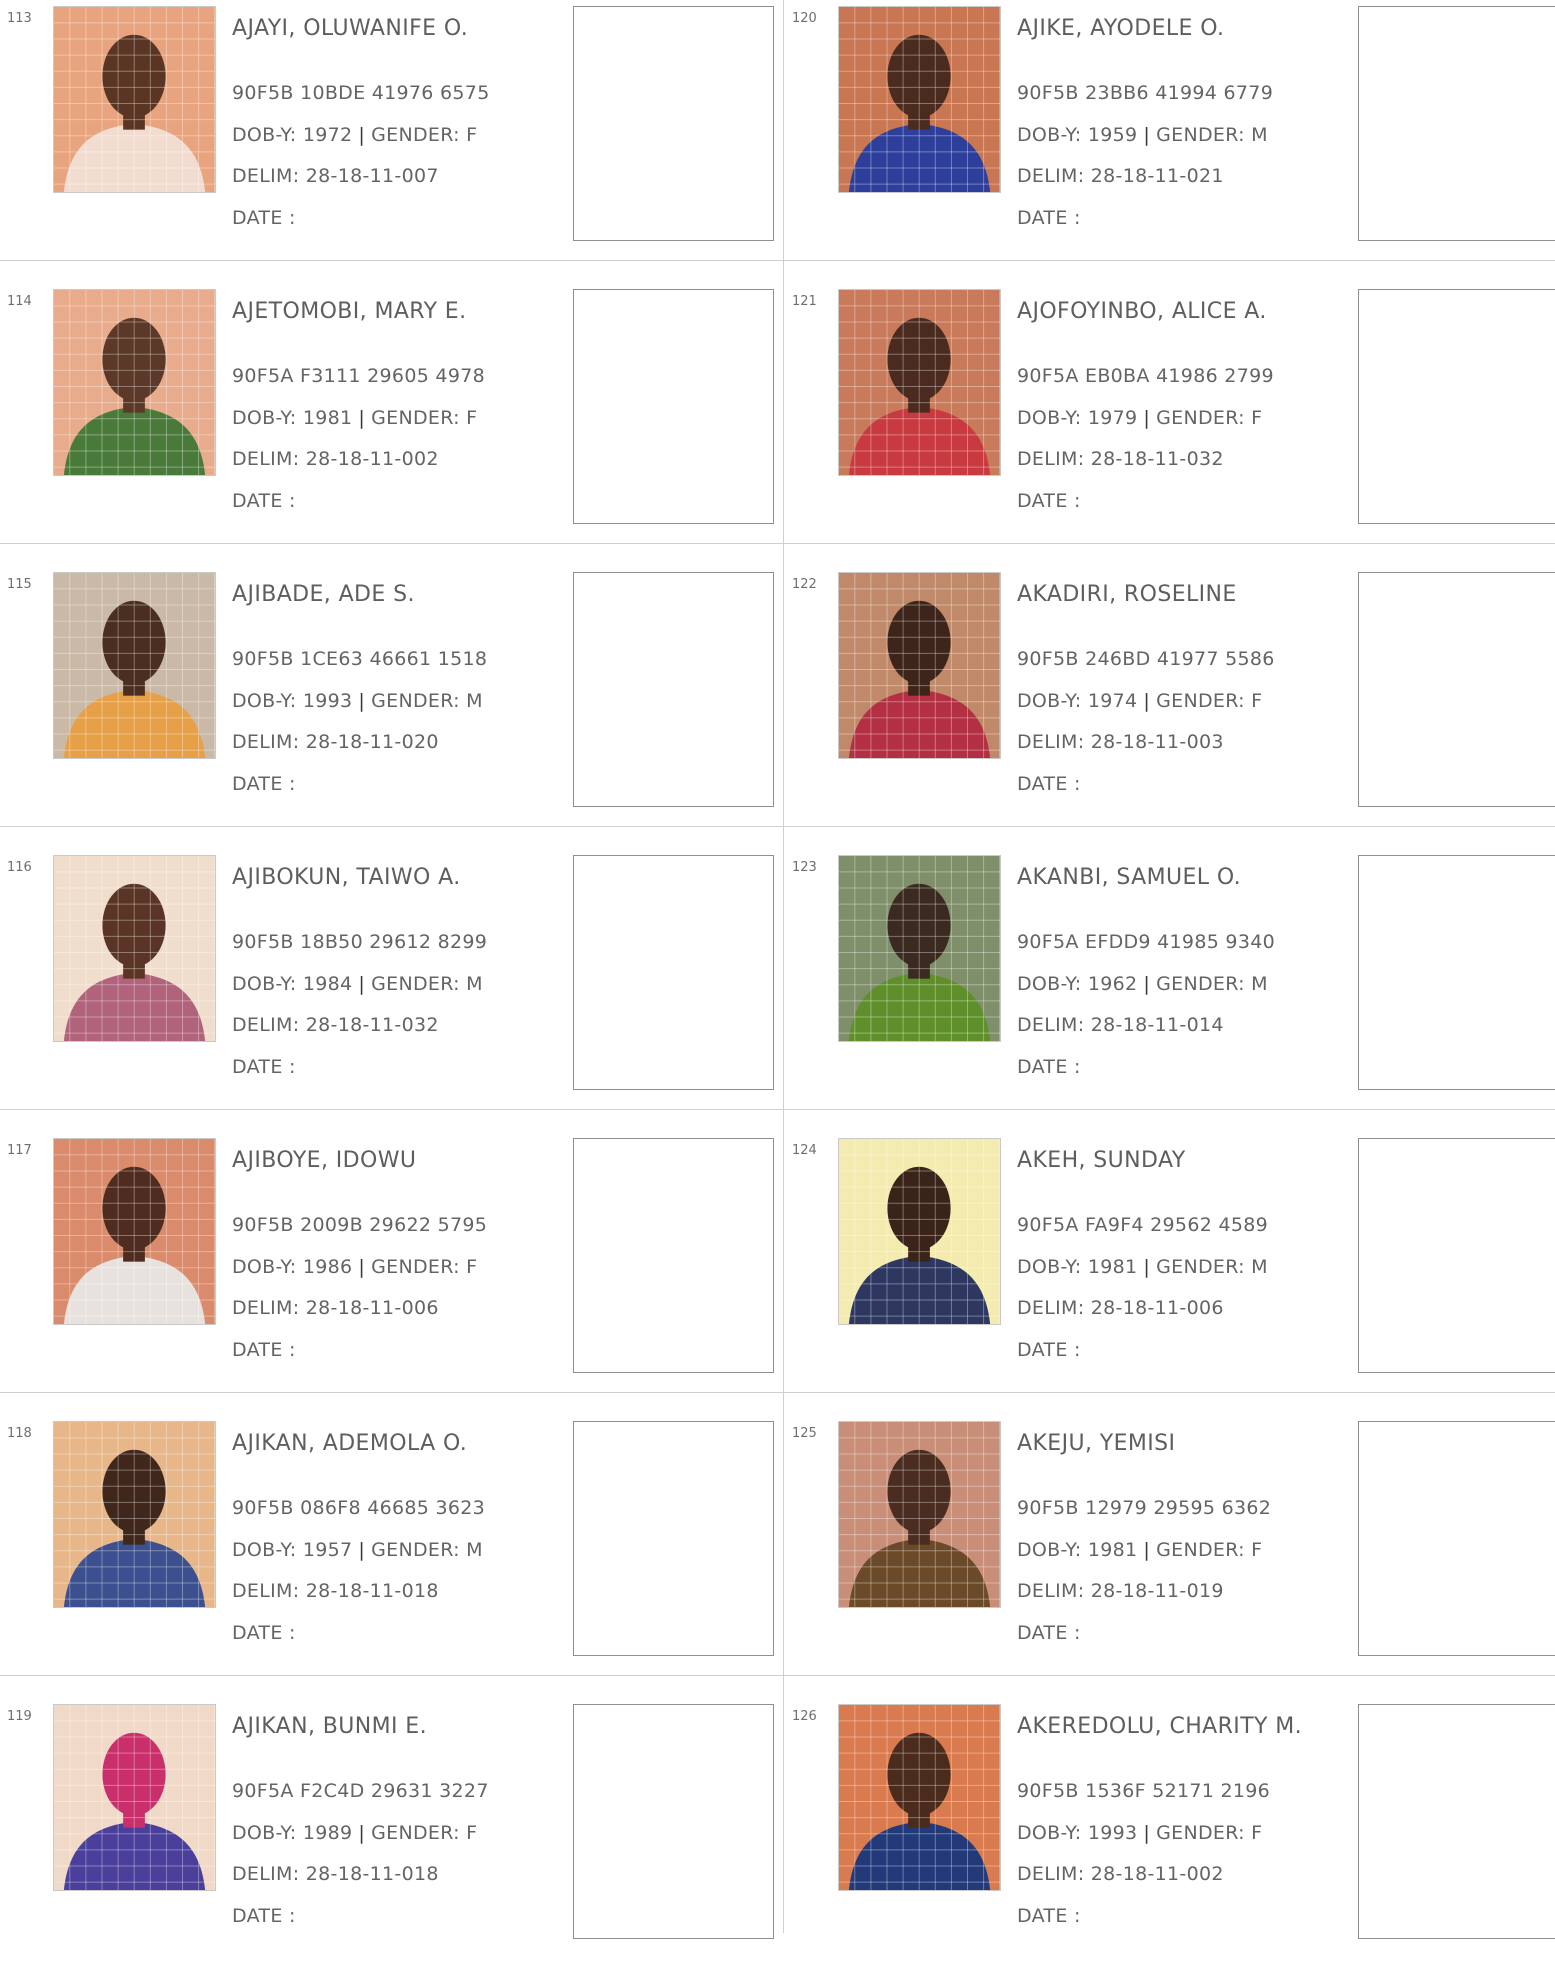 The image size is (1555, 1981). What do you see at coordinates (1142, 135) in the screenshot?
I see `dob-gender-line: DOB-Y: 1959 | GENDER: M` at bounding box center [1142, 135].